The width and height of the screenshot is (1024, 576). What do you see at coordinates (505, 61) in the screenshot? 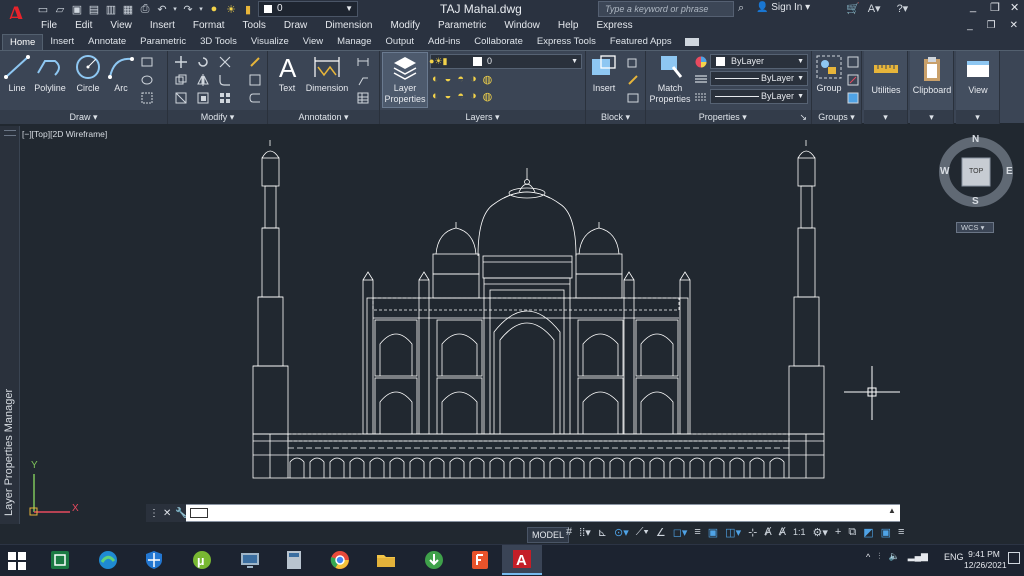
I see `layer-dropdown: ●☀▮ 0 ▼` at bounding box center [505, 61].